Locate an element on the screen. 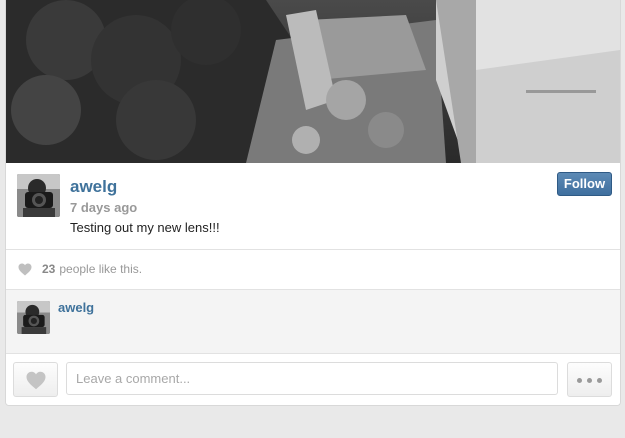 This screenshot has height=438, width=625. likes-summary: 23 people like this. is located at coordinates (92, 269).